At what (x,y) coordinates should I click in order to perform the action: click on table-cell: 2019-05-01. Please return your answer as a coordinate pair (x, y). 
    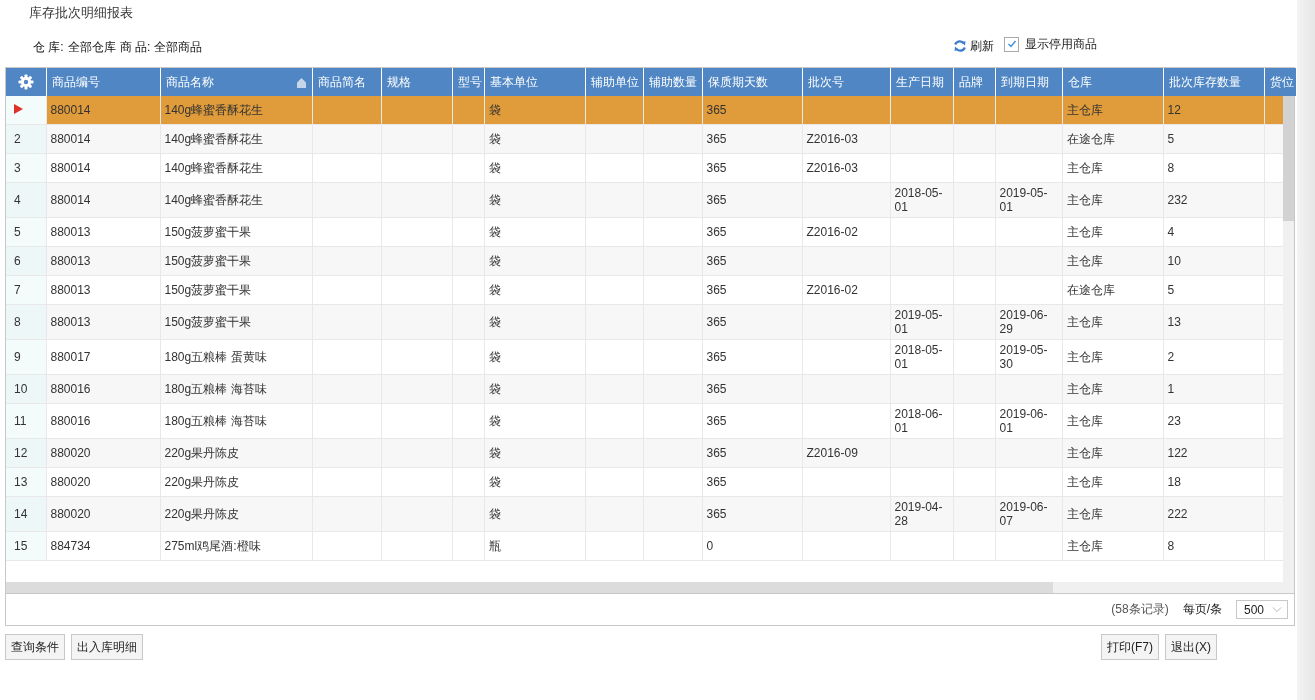
    Looking at the image, I should click on (918, 322).